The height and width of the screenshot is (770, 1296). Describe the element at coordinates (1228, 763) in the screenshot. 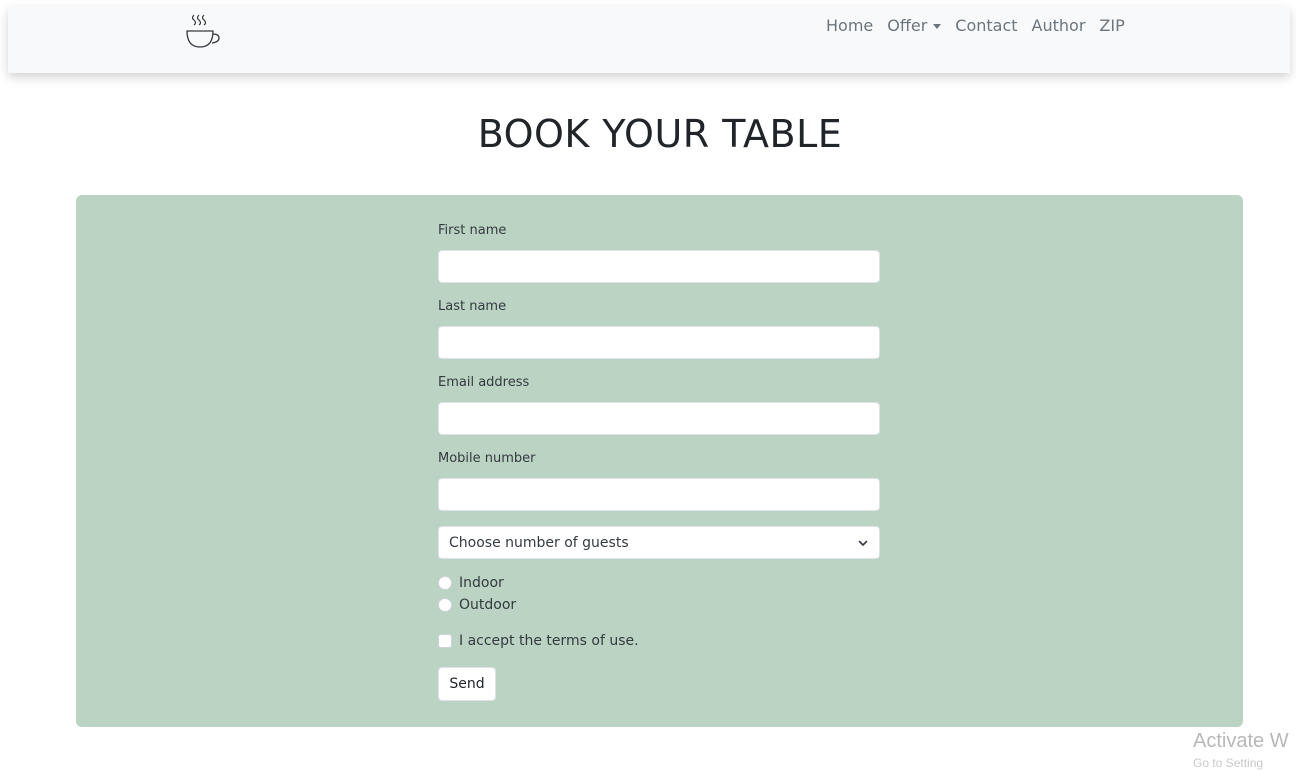

I see `activation-watermark-sub: Go to Setting` at that location.